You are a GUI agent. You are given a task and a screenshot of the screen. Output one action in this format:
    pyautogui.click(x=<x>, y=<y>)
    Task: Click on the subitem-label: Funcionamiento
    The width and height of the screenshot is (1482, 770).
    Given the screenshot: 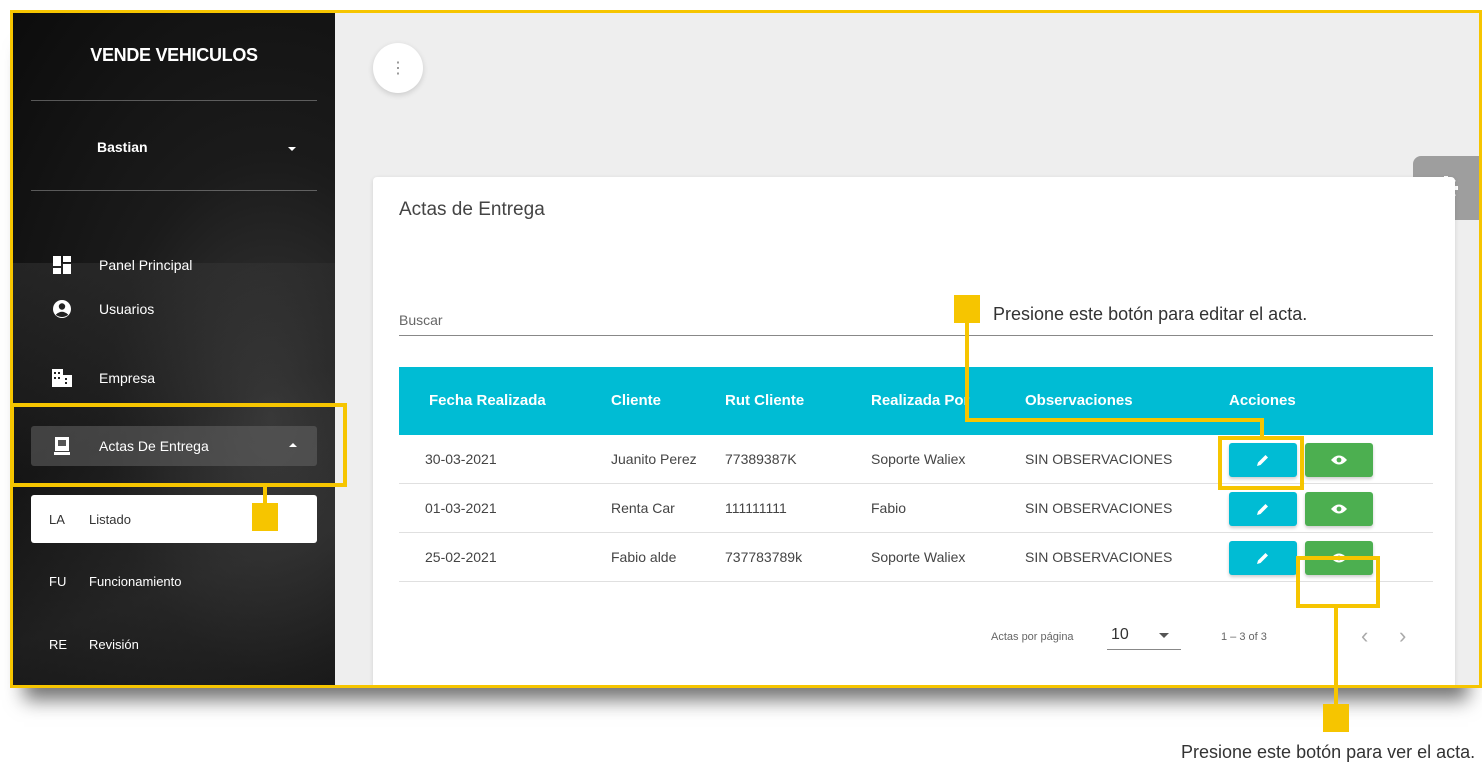 What is the action you would take?
    pyautogui.click(x=135, y=581)
    